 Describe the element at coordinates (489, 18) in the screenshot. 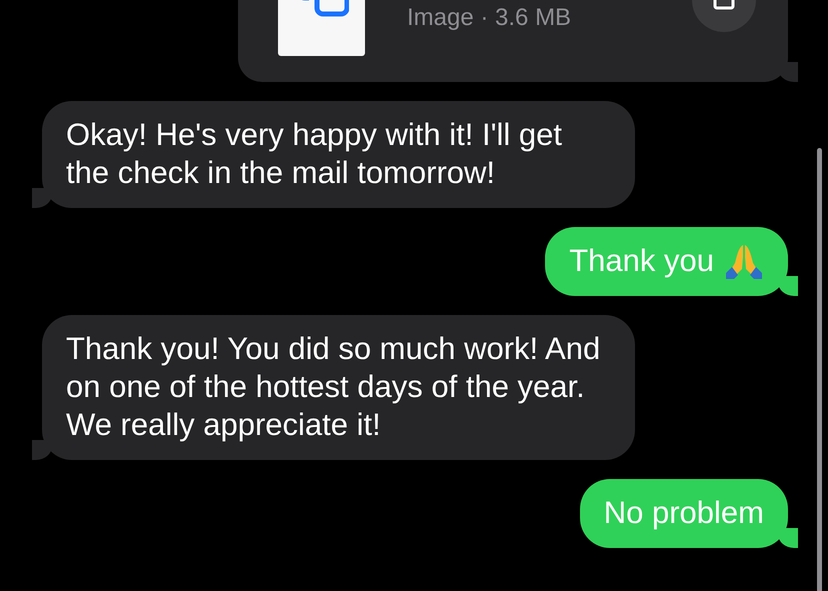

I see `file-details: Image · 3.6 MB` at that location.